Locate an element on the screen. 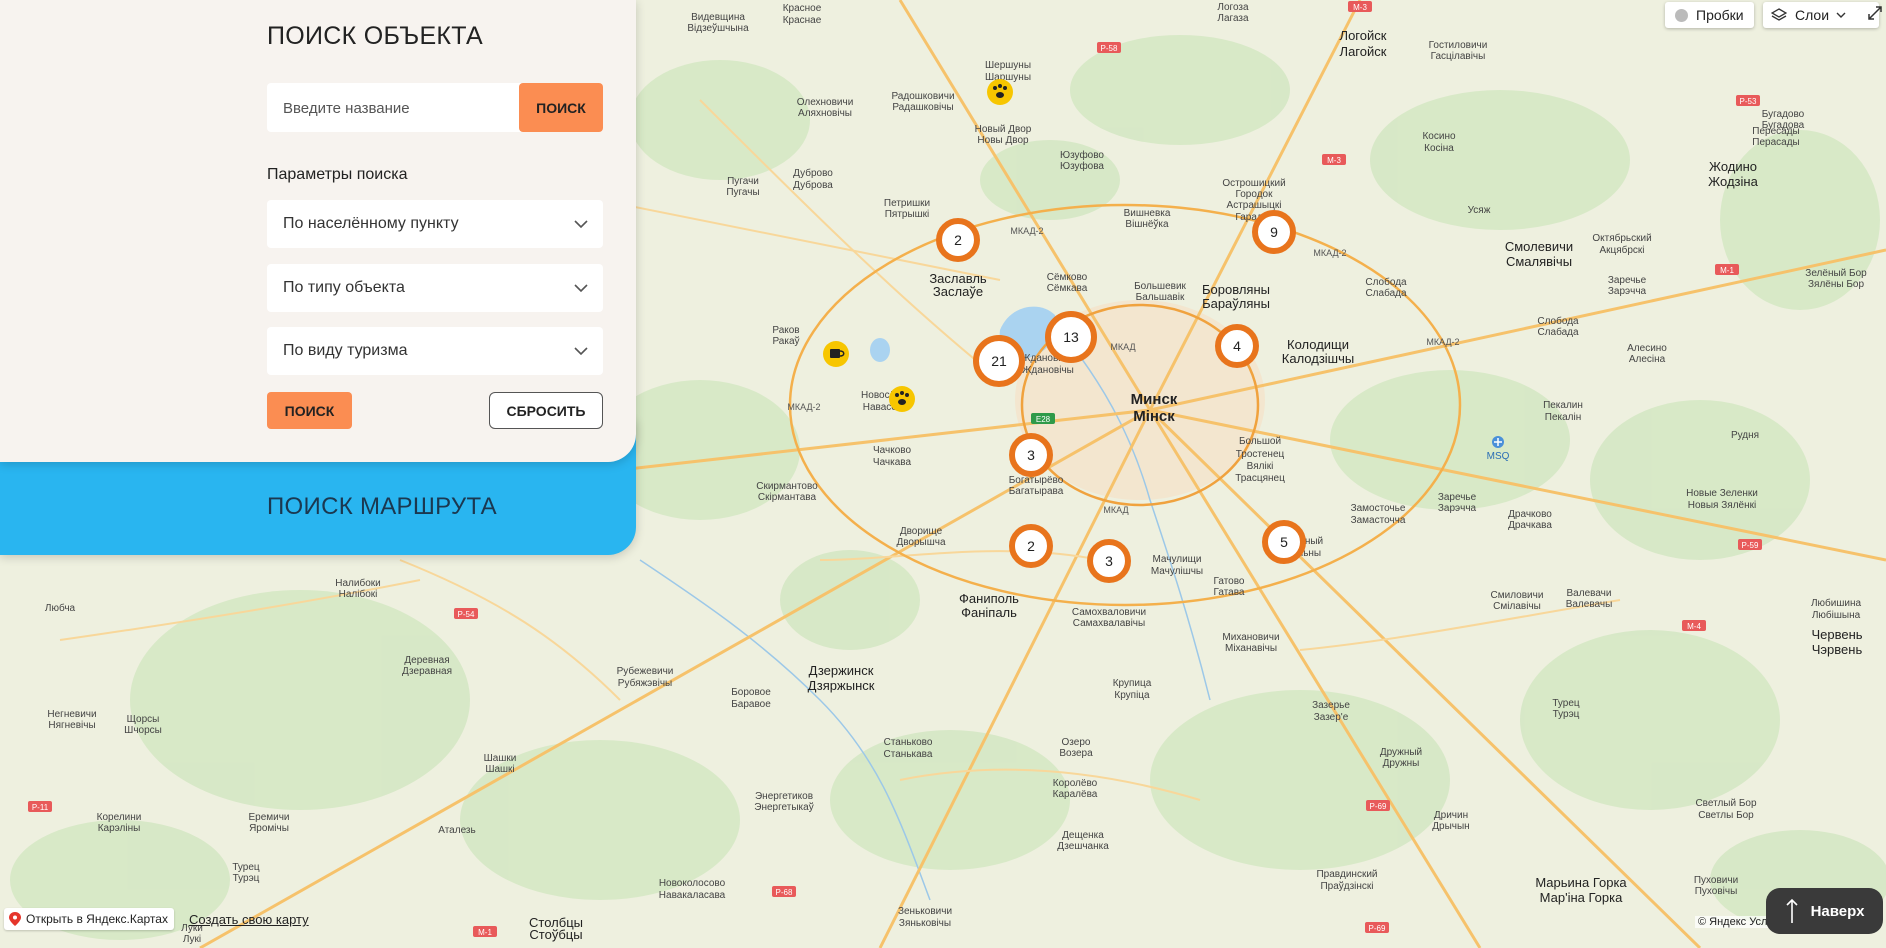  place-label: Зяньковічы is located at coordinates (925, 923).